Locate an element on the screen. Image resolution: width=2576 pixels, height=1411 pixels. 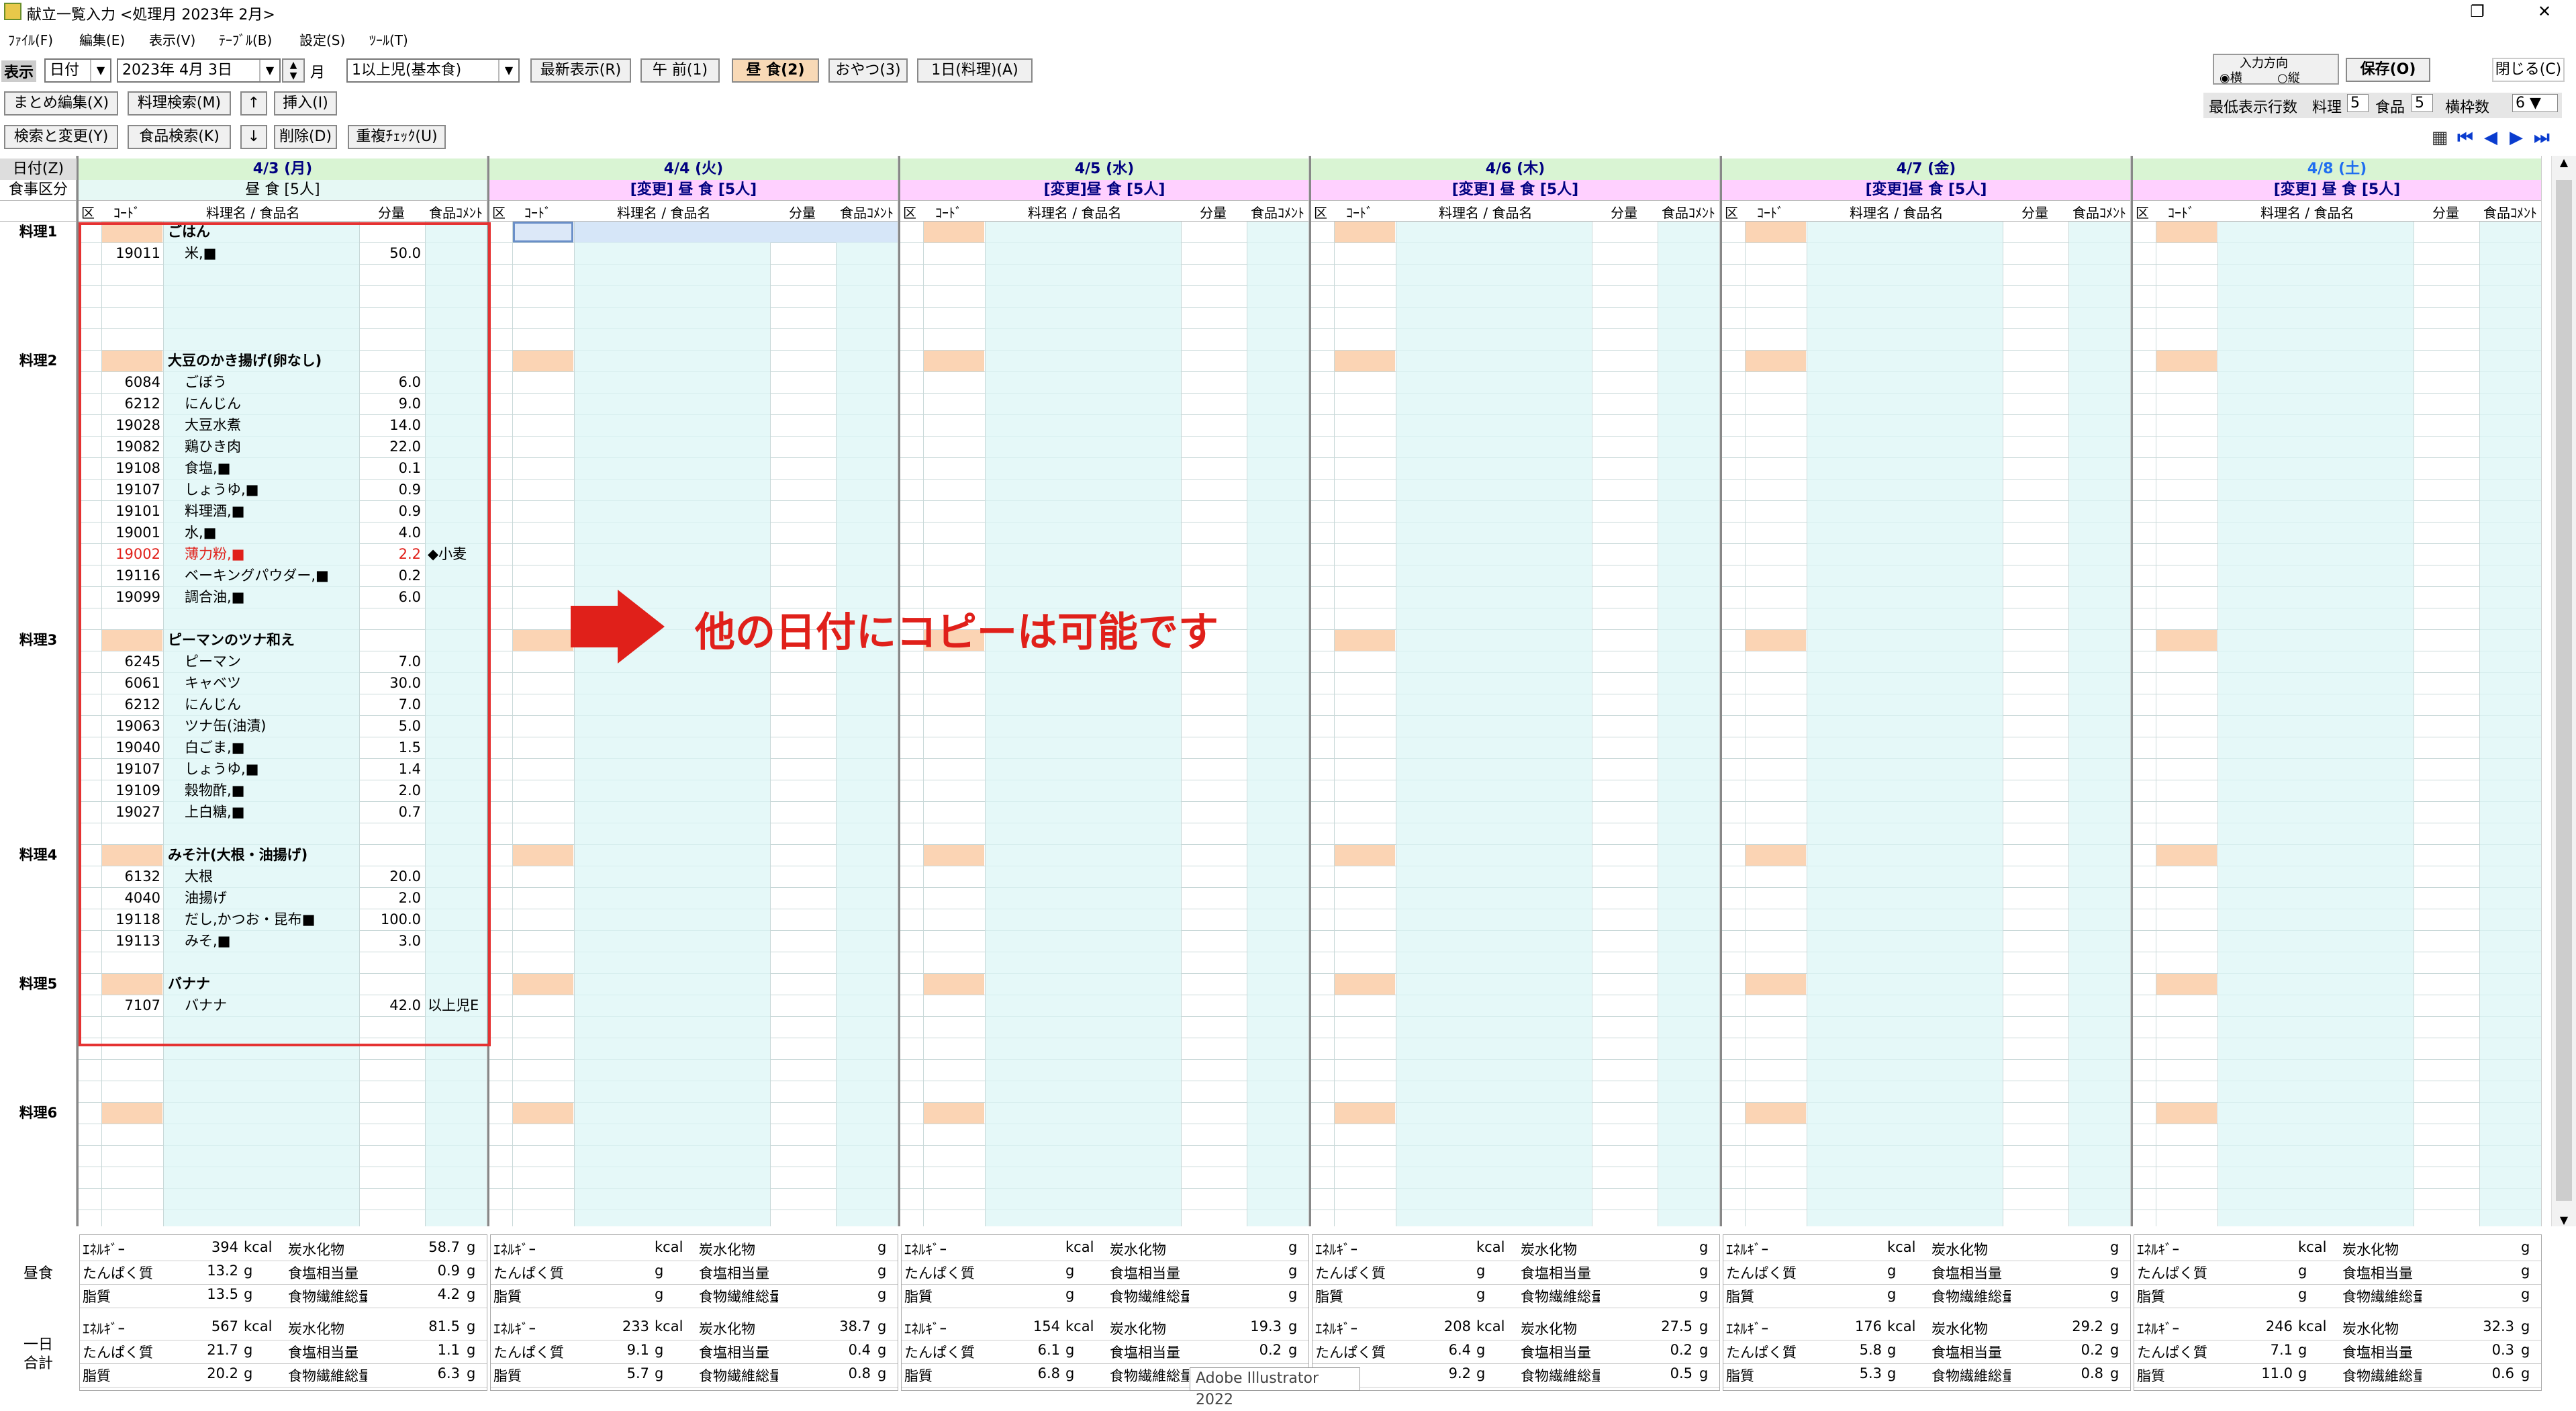
nutrient-unit: kcal is located at coordinates (1901, 1326).